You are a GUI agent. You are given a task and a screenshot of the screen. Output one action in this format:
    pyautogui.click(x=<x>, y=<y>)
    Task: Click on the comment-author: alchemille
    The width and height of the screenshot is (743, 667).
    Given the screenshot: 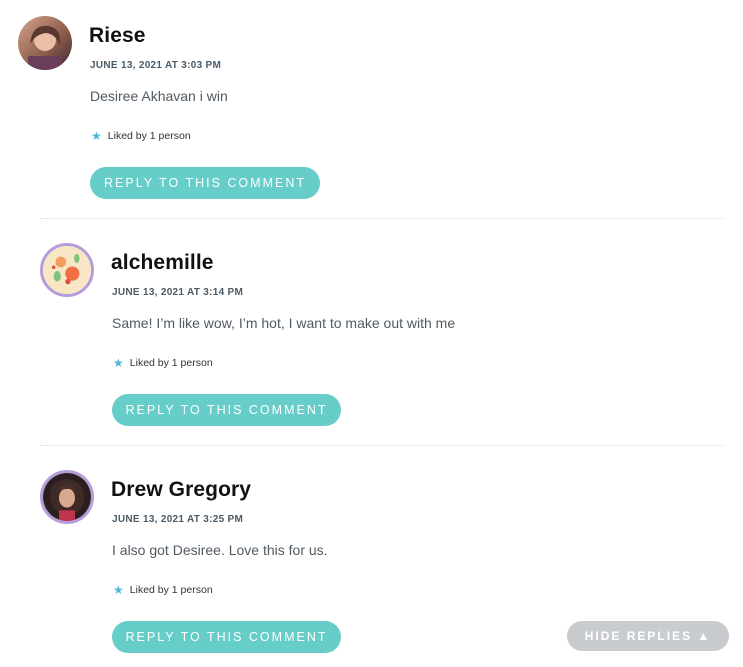 What is the action you would take?
    pyautogui.click(x=162, y=263)
    